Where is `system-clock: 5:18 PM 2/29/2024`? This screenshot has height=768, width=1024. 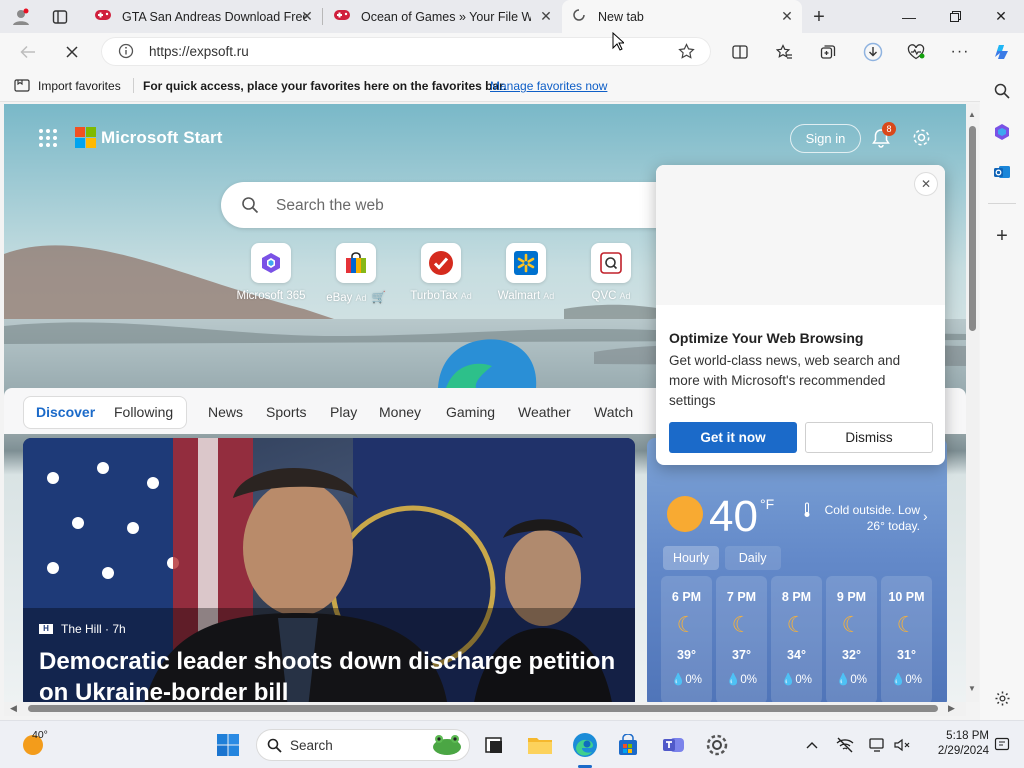
system-clock: 5:18 PM 2/29/2024 is located at coordinates (952, 744).